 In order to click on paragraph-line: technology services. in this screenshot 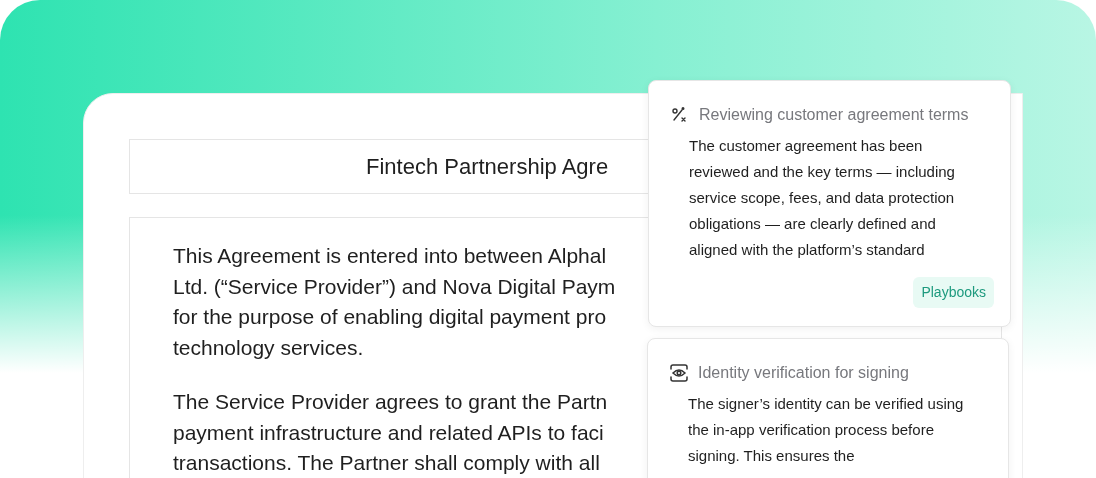, I will do `click(268, 347)`.